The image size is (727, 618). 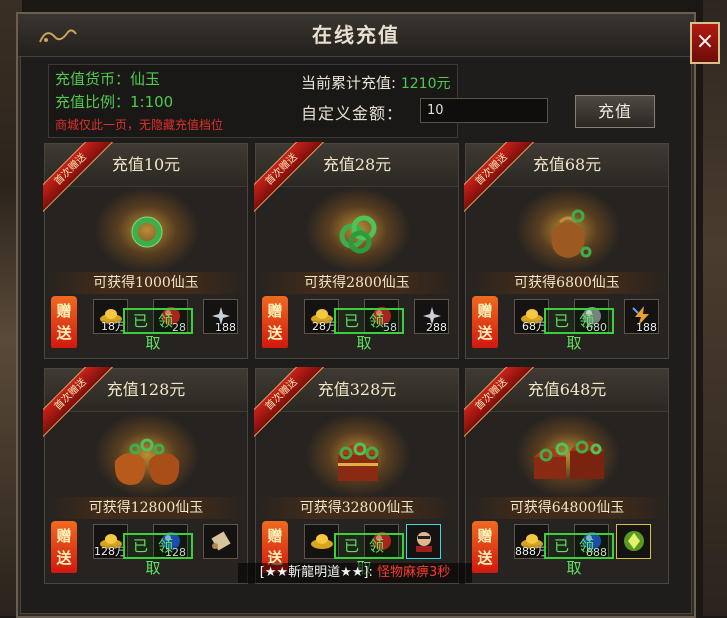 What do you see at coordinates (322, 541) in the screenshot?
I see `gold-ingot-icon` at bounding box center [322, 541].